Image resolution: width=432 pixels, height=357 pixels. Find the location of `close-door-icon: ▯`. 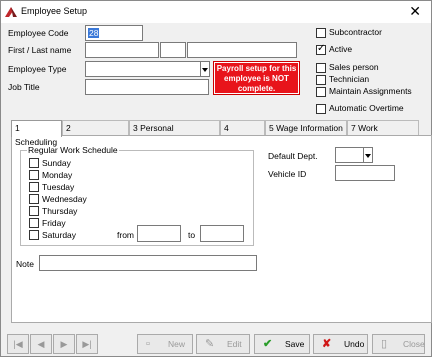

close-door-icon: ▯ is located at coordinates (384, 344).